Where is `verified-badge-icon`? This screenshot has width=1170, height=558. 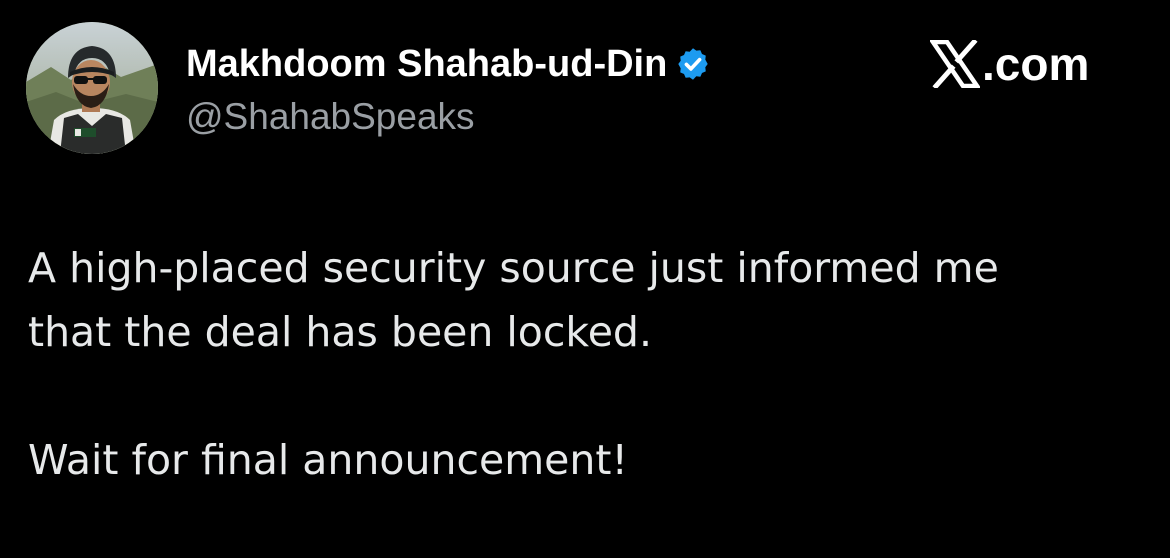
verified-badge-icon is located at coordinates (693, 64).